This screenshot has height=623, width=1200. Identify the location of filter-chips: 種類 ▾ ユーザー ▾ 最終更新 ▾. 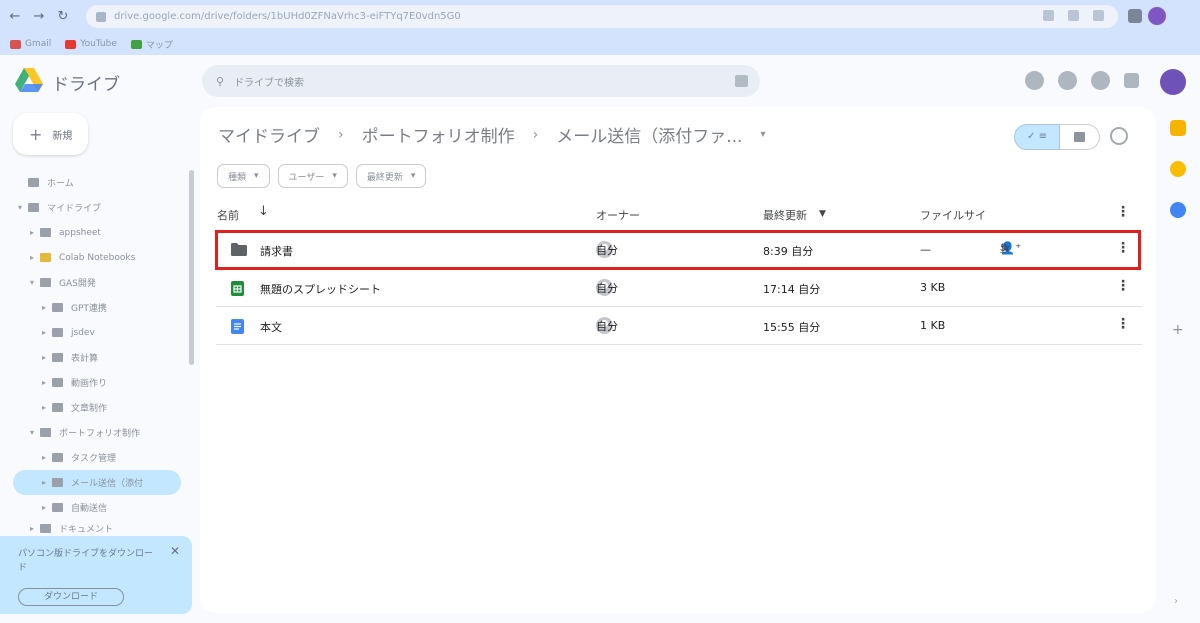
(322, 176).